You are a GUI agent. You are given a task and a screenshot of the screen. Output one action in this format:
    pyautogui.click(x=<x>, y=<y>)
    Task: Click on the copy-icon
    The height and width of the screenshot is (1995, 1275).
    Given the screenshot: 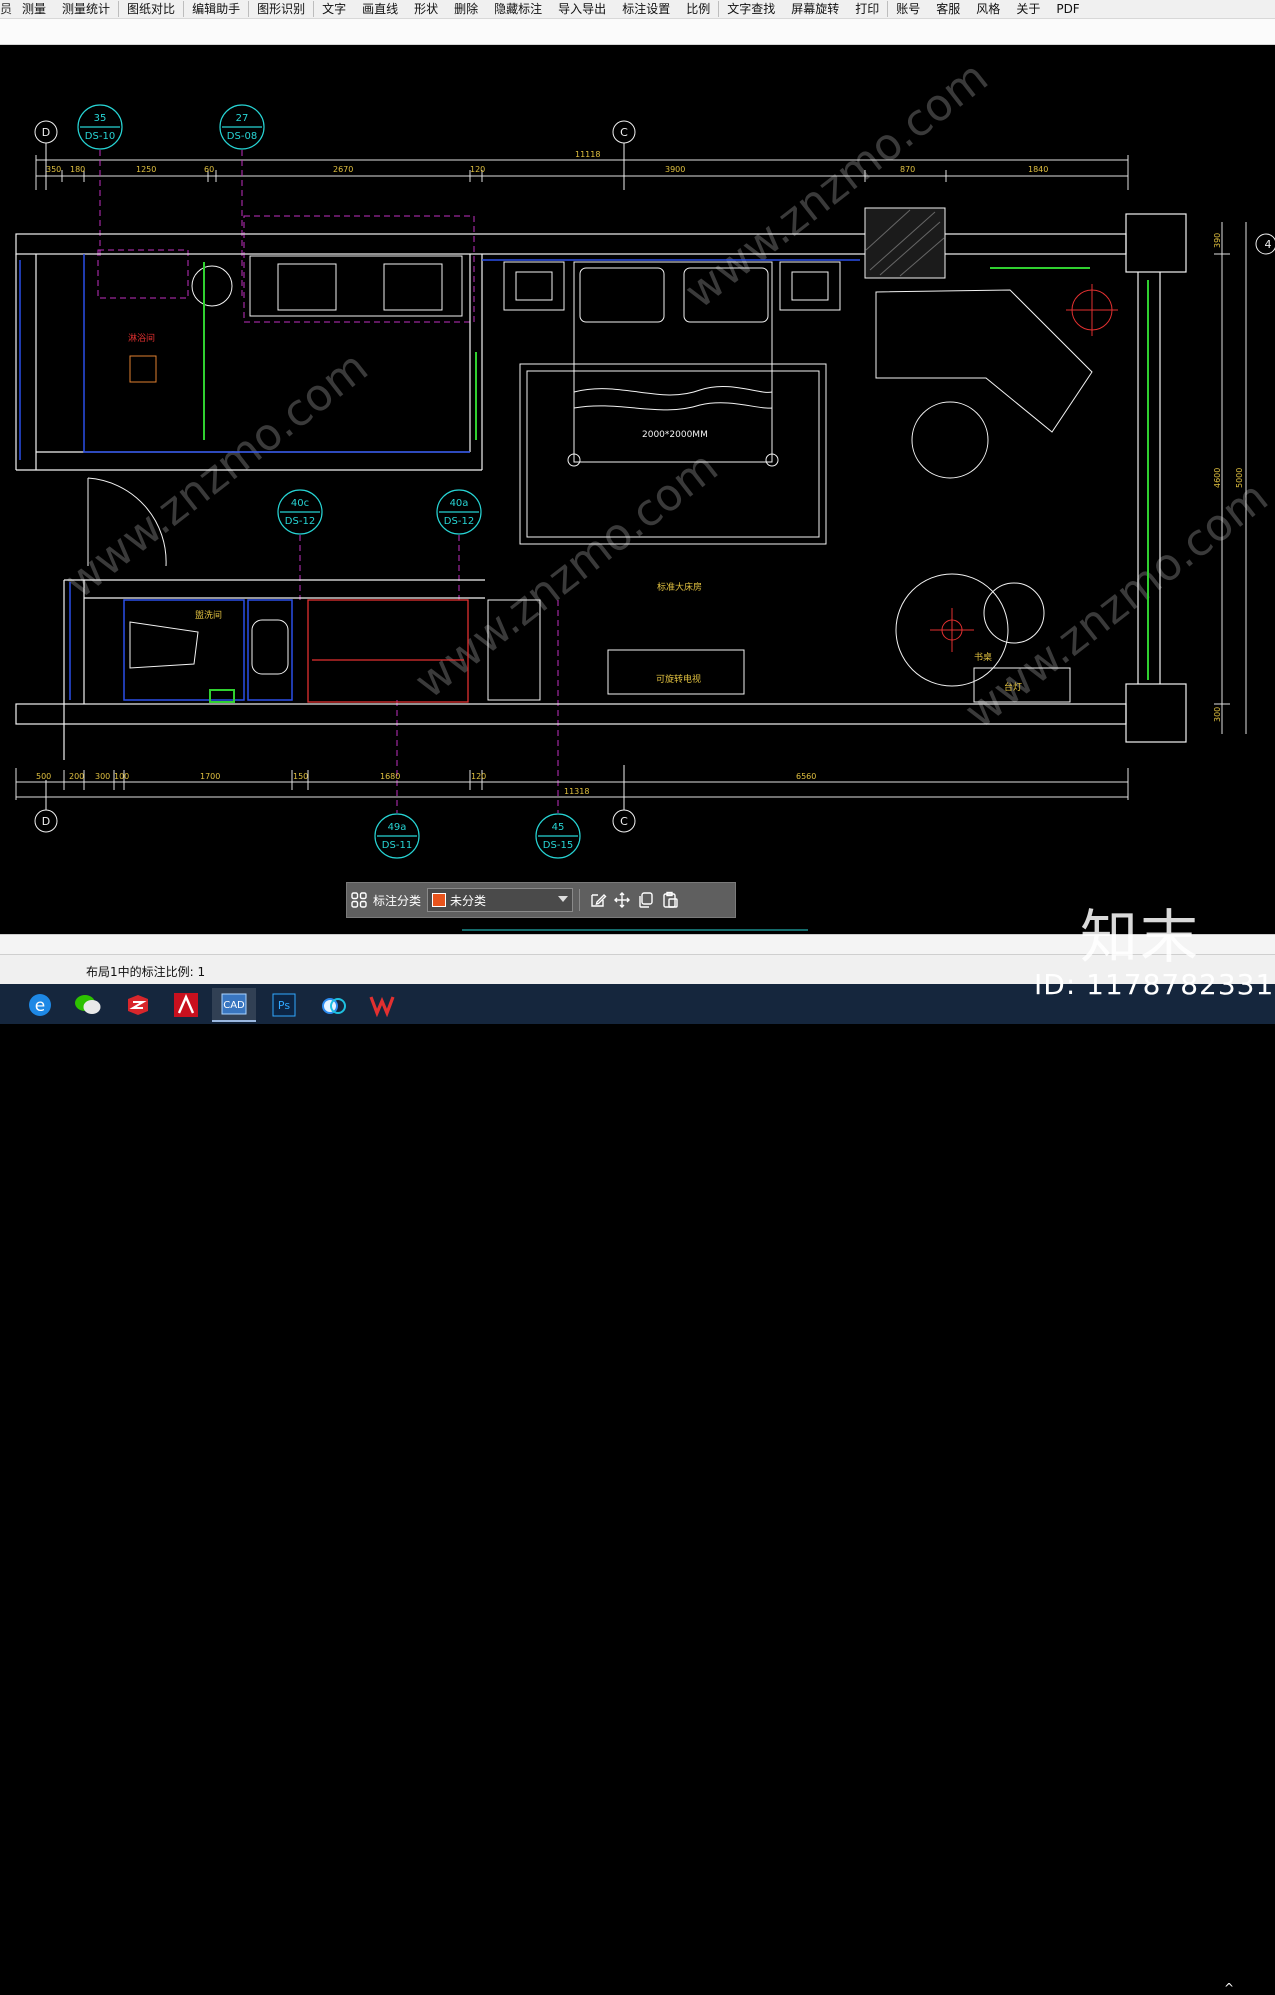 What is the action you would take?
    pyautogui.click(x=646, y=900)
    